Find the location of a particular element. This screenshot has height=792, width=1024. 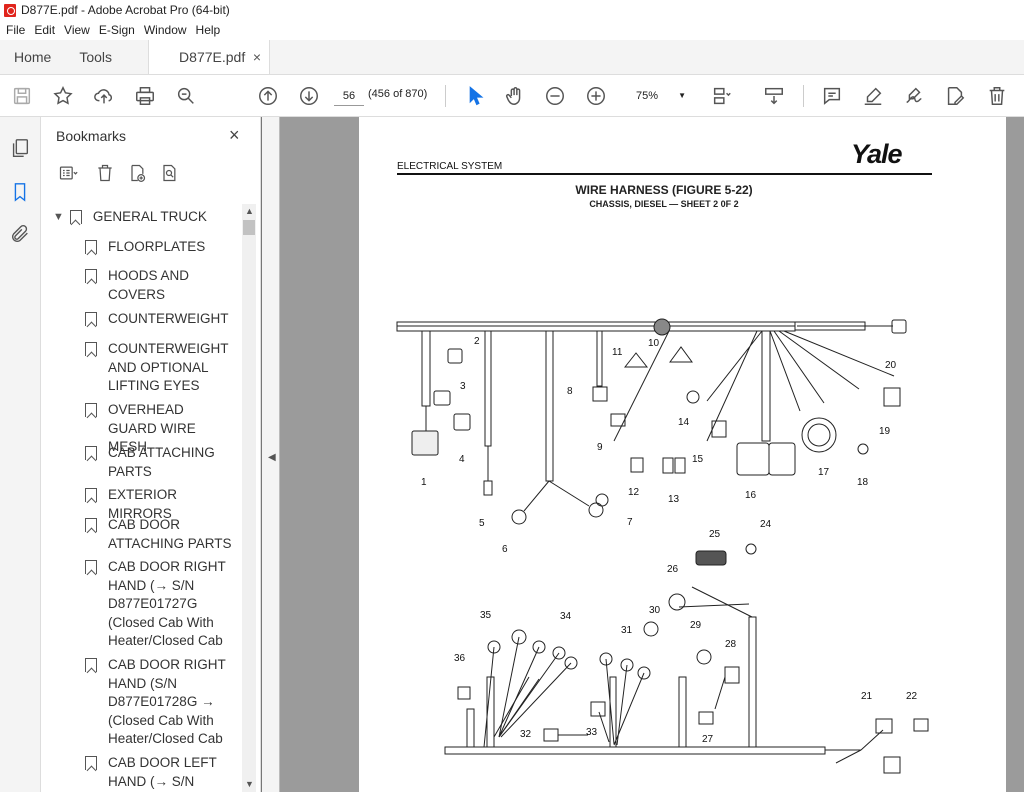

menu-help: Help is located at coordinates (208, 30).